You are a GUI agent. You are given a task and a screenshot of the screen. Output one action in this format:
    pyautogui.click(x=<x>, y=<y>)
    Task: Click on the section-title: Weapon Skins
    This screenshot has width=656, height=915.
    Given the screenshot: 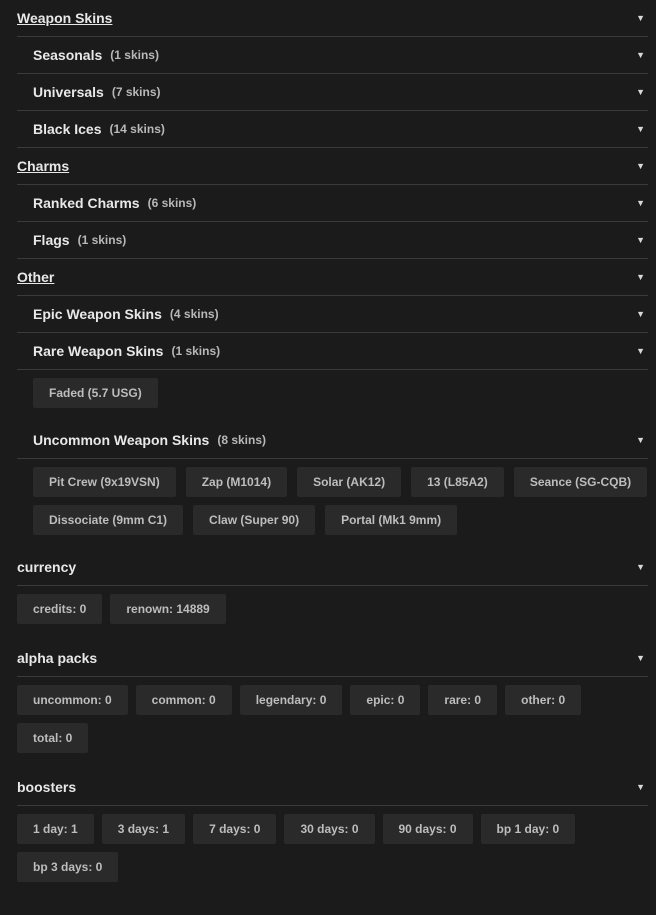 What is the action you would take?
    pyautogui.click(x=64, y=18)
    